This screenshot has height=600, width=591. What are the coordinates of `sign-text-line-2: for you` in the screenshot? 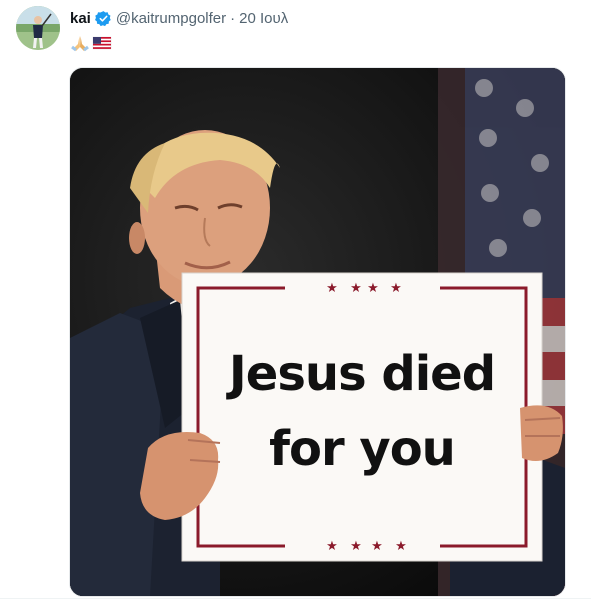 It's located at (362, 449).